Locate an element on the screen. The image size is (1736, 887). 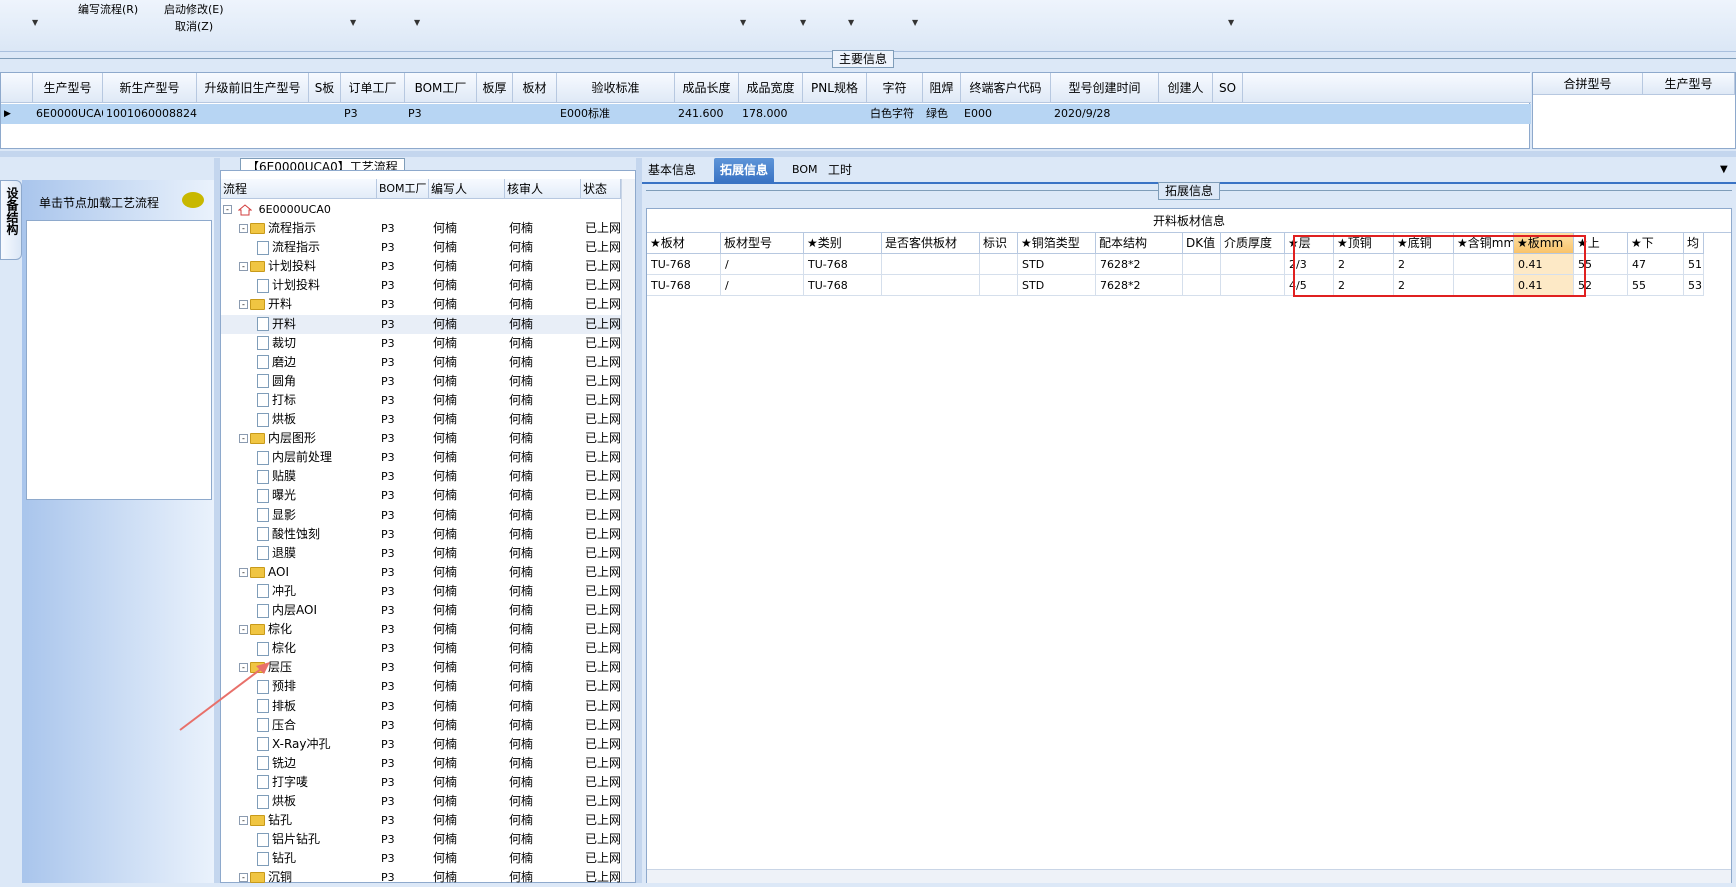
table-cell: / is located at coordinates (762, 285).